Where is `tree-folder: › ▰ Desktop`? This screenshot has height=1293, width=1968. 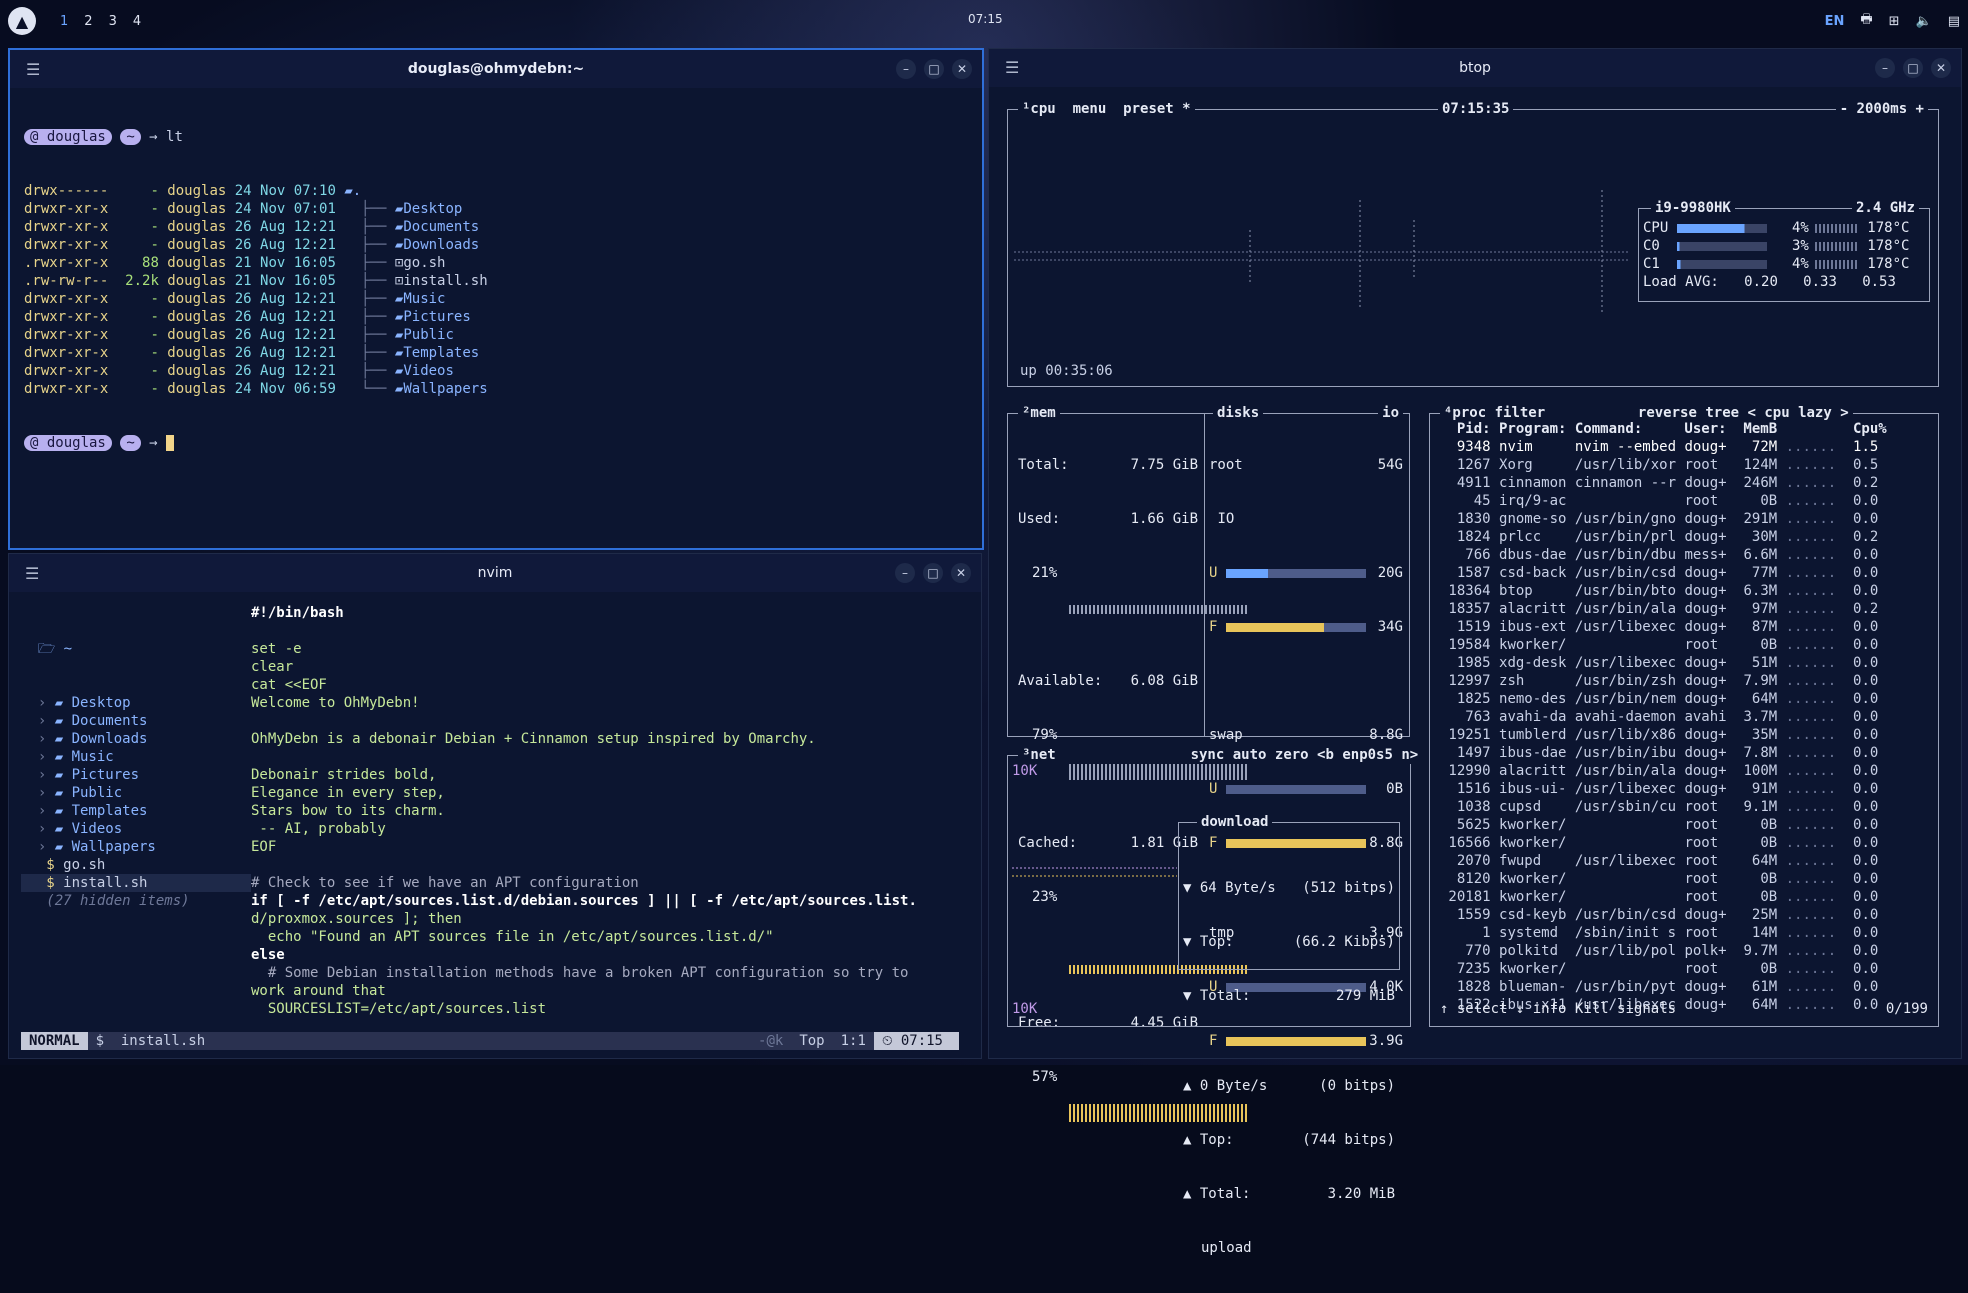 tree-folder: › ▰ Desktop is located at coordinates (136, 703).